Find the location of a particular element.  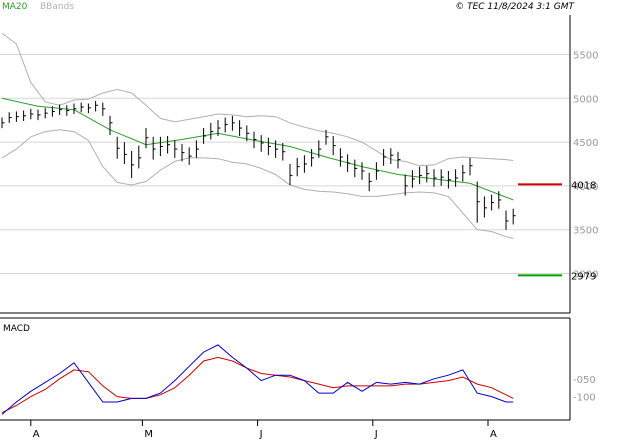

legend-bbands: BBands is located at coordinates (57, 7).